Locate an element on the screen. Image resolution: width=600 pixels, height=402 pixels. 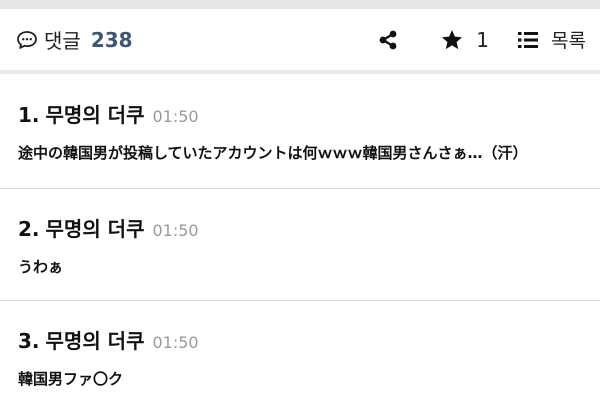
comment-number: 2. is located at coordinates (29, 229).